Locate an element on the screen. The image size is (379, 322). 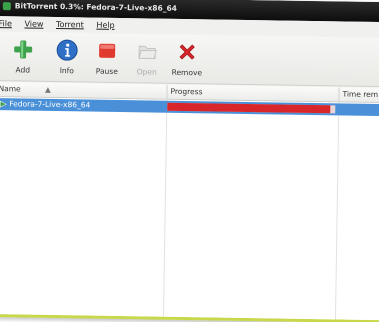
pause-button: Pause is located at coordinates (107, 57).